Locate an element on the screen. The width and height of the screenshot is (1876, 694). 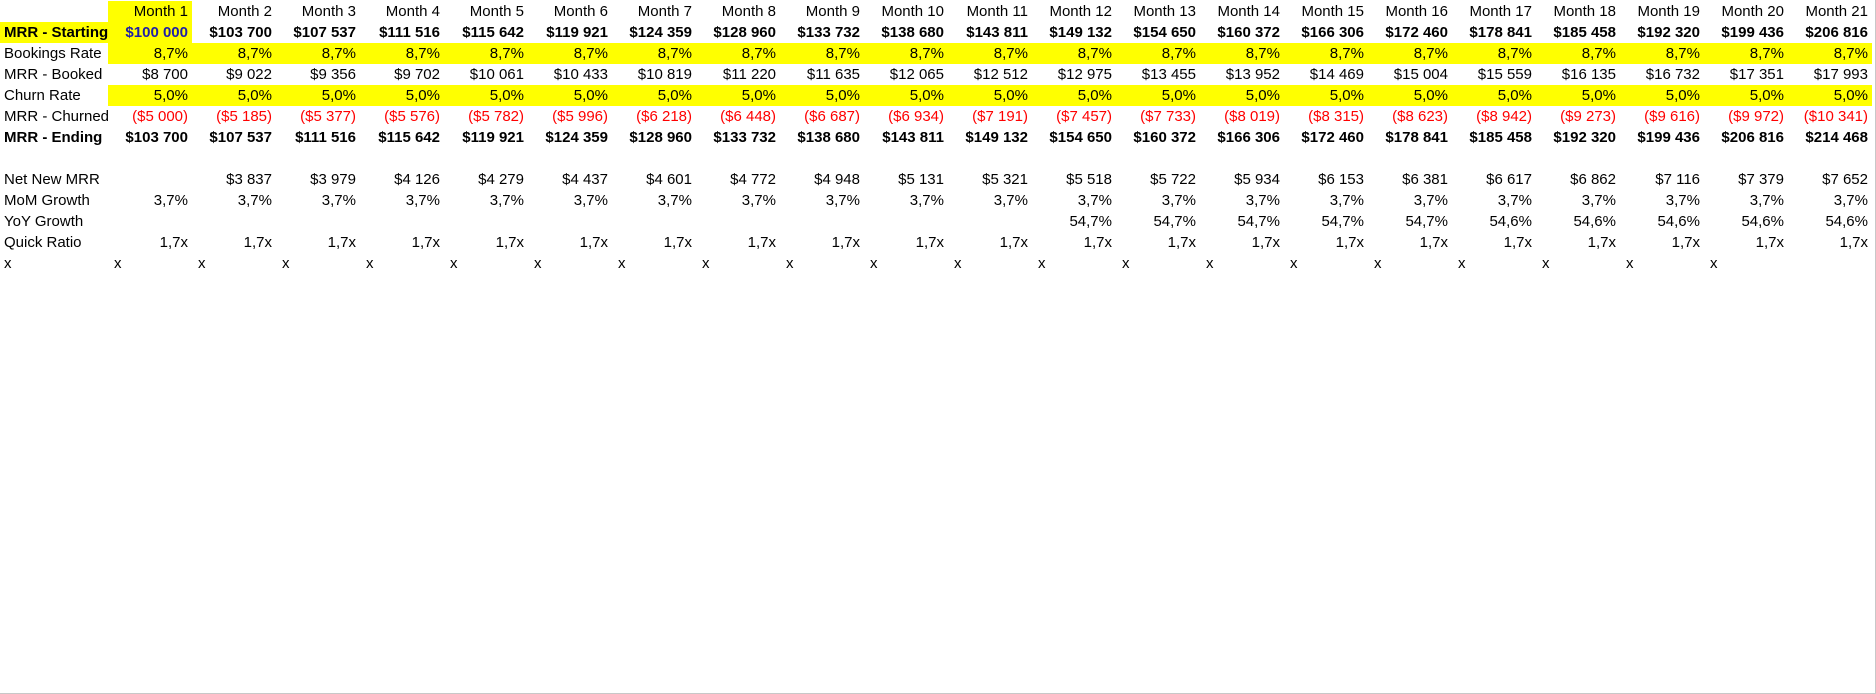
cell-mrr-starting-month-9: $133 732 is located at coordinates (822, 32).